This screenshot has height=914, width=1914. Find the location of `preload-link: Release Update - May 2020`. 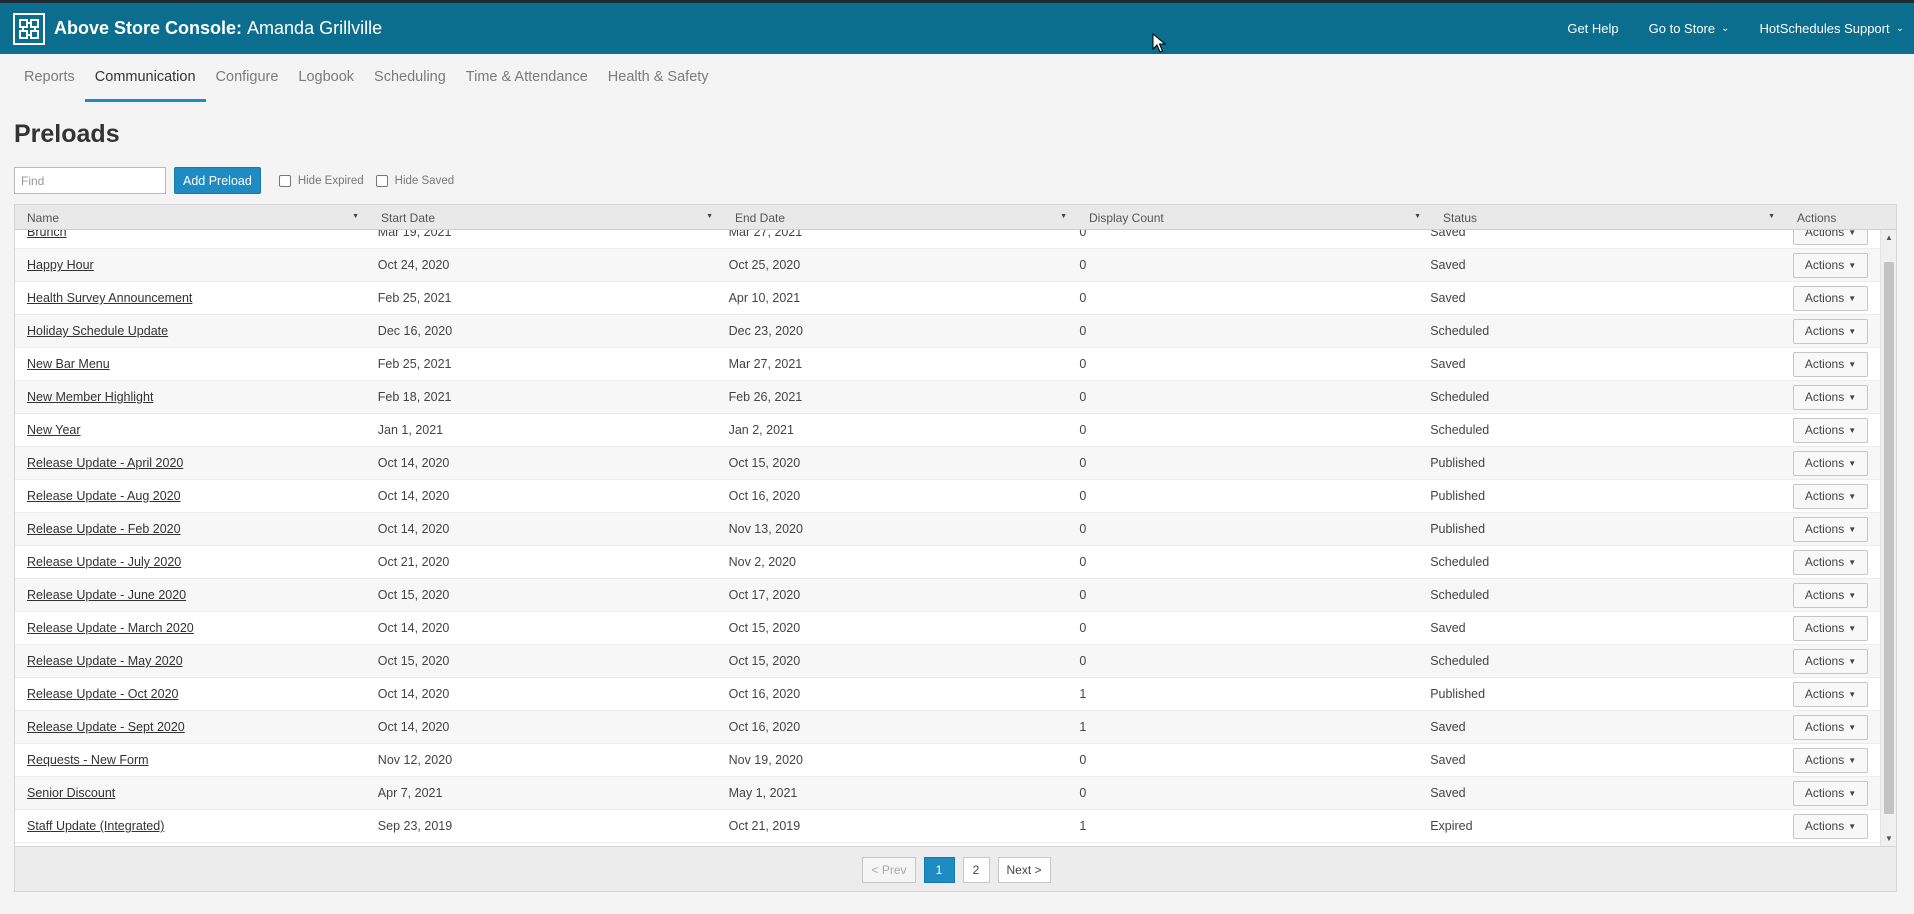

preload-link: Release Update - May 2020 is located at coordinates (105, 661).